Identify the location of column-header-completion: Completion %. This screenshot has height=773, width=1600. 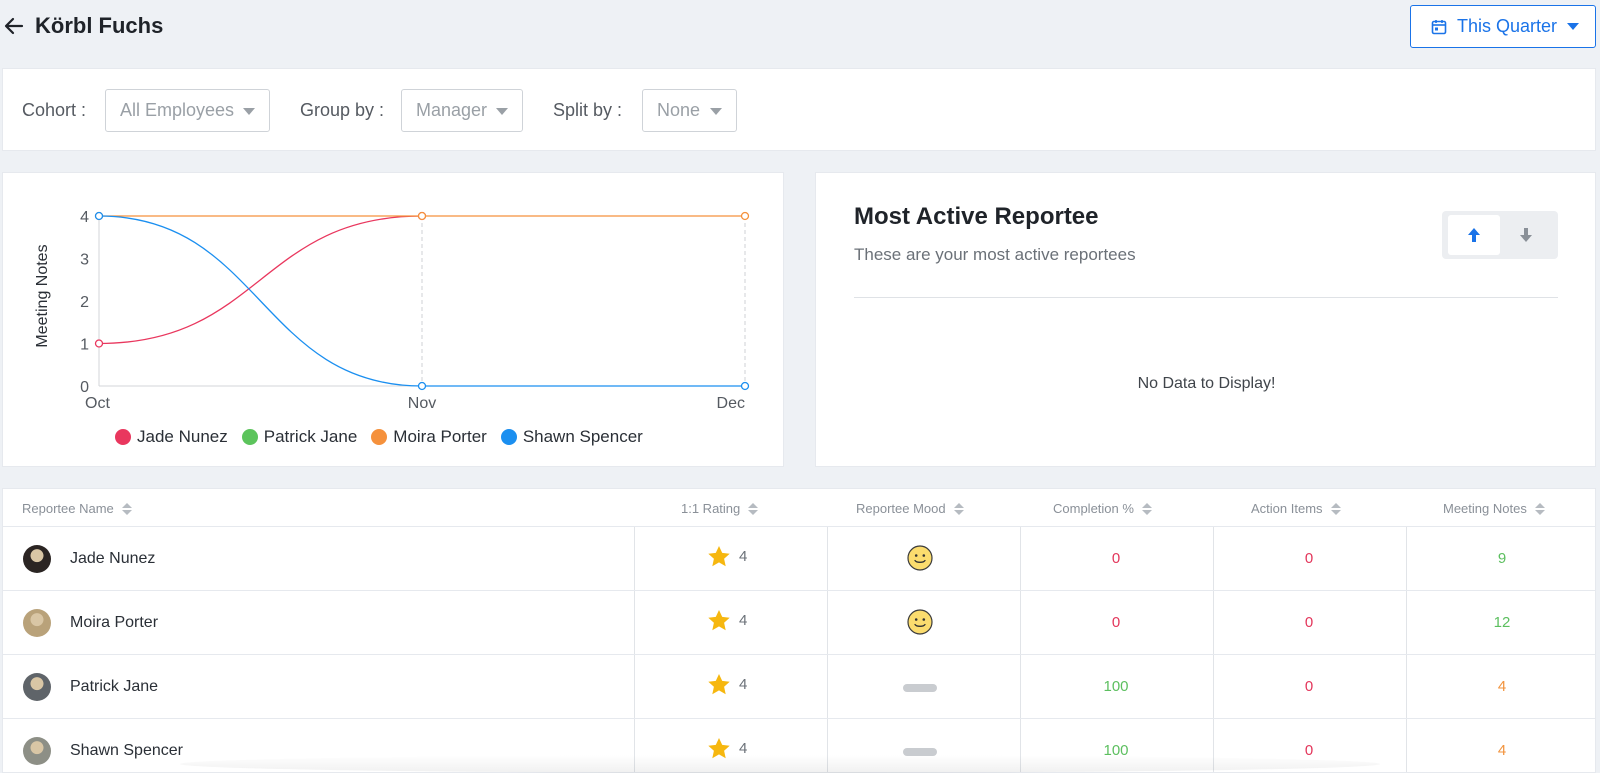
(1102, 508).